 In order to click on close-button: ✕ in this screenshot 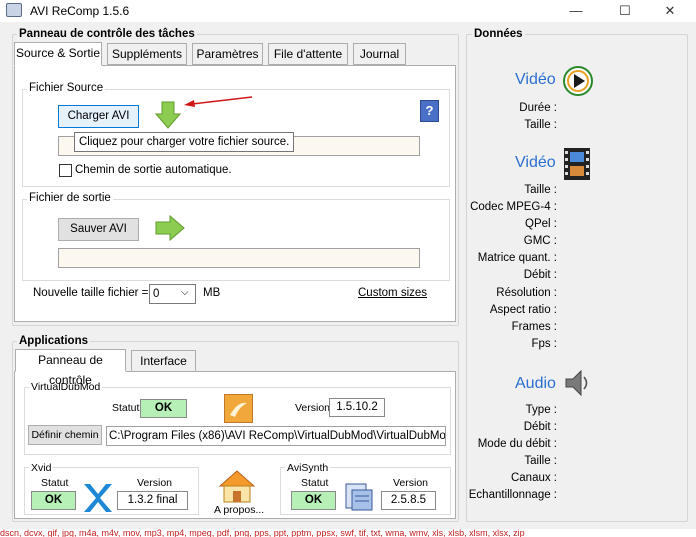, I will do `click(670, 11)`.